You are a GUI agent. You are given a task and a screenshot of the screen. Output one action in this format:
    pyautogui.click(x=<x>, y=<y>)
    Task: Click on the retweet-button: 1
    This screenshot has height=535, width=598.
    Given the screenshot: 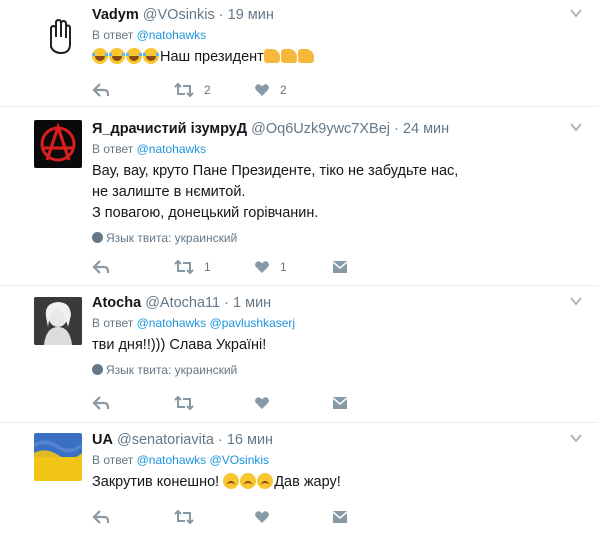 What is the action you would take?
    pyautogui.click(x=192, y=267)
    